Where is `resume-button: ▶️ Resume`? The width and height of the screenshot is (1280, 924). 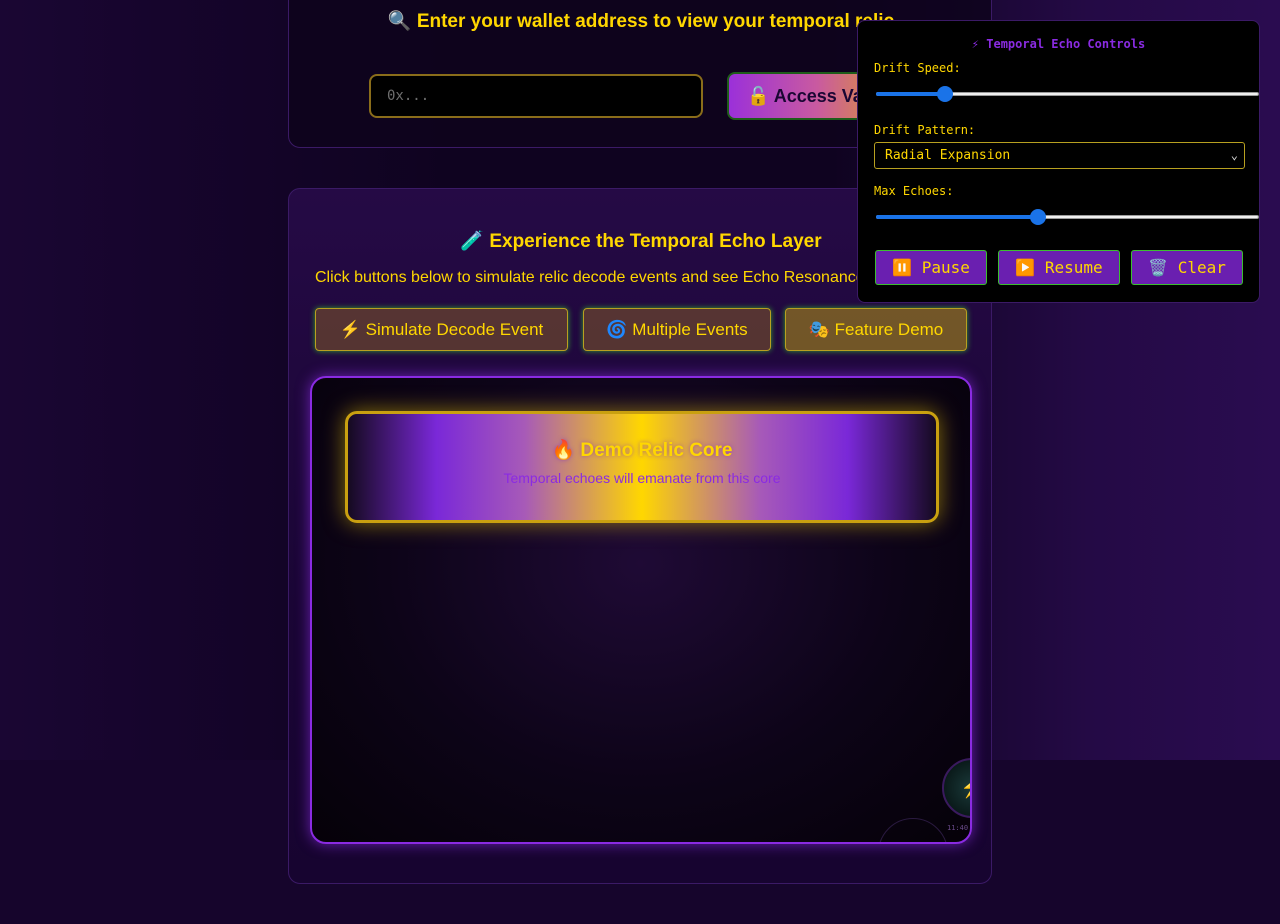 resume-button: ▶️ Resume is located at coordinates (1059, 267).